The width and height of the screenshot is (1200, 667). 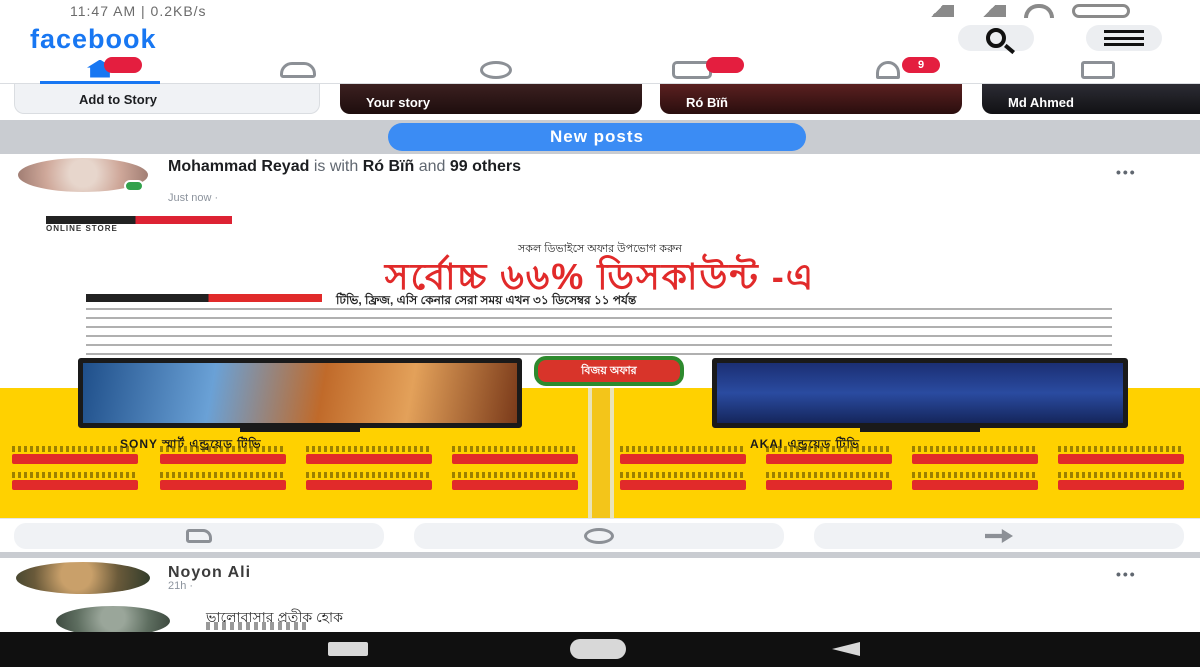 I want to click on like-icon, so click(x=199, y=536).